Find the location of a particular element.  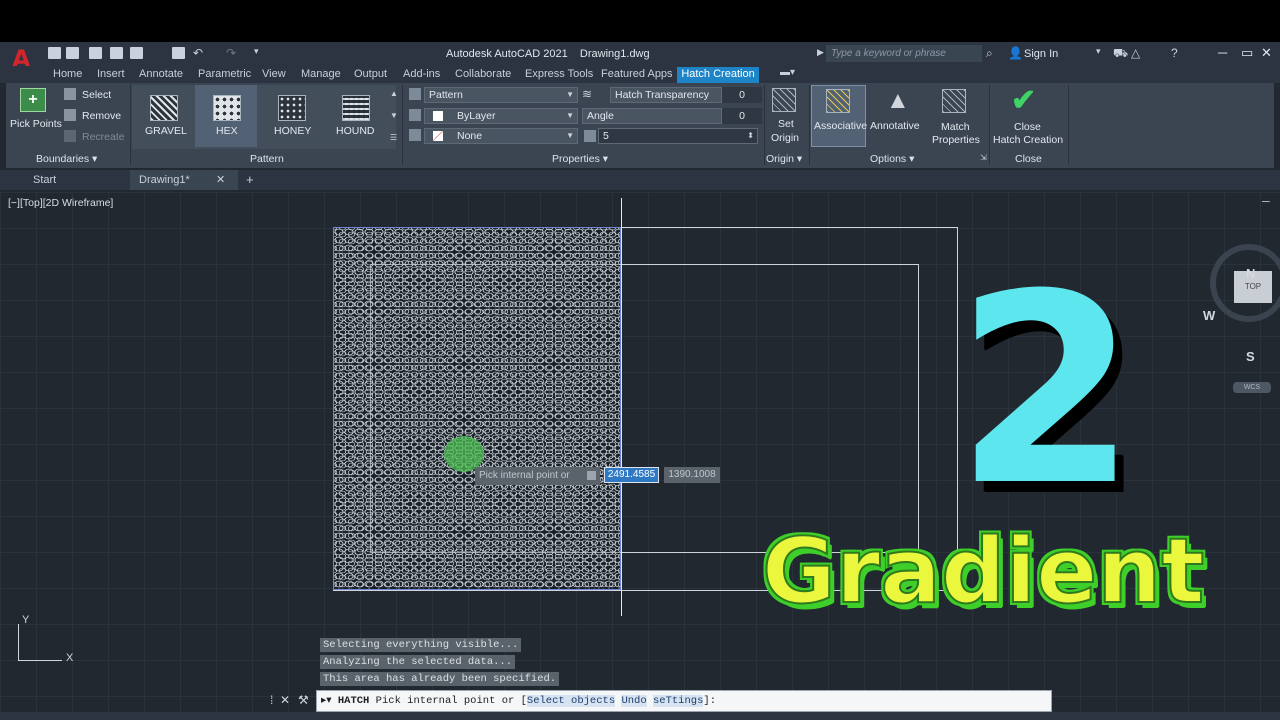

gravel-pattern-icon is located at coordinates (164, 108).